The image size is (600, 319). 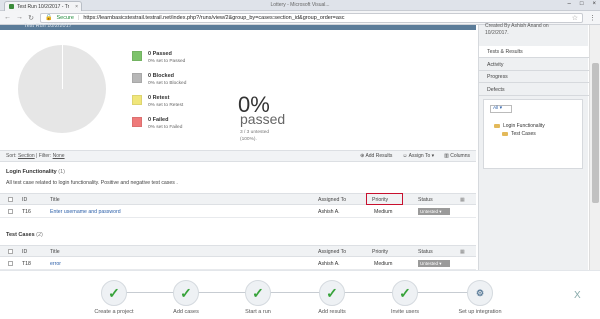 I want to click on step-create-project: ✓ Create a project, so click(x=114, y=297).